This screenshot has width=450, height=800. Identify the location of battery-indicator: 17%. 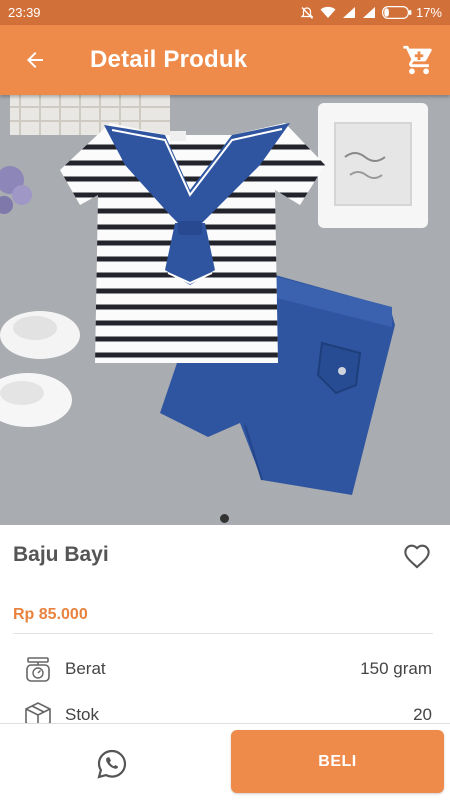
(411, 12).